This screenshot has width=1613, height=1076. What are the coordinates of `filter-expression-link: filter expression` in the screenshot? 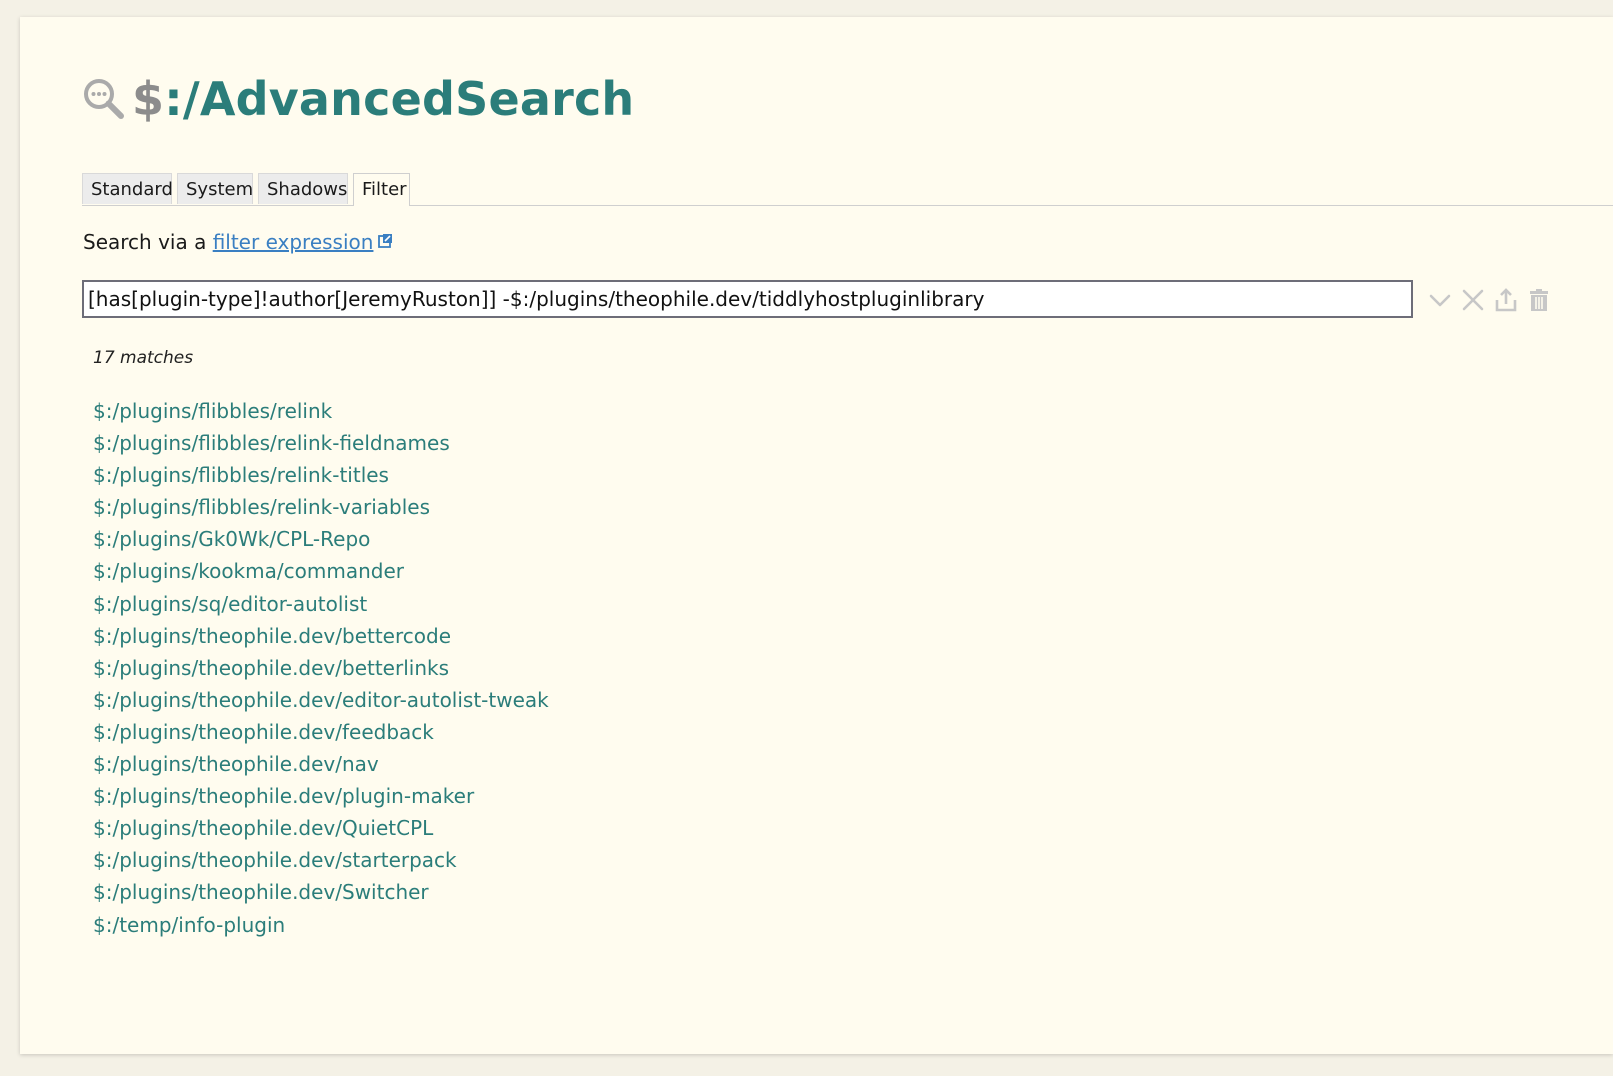 It's located at (293, 242).